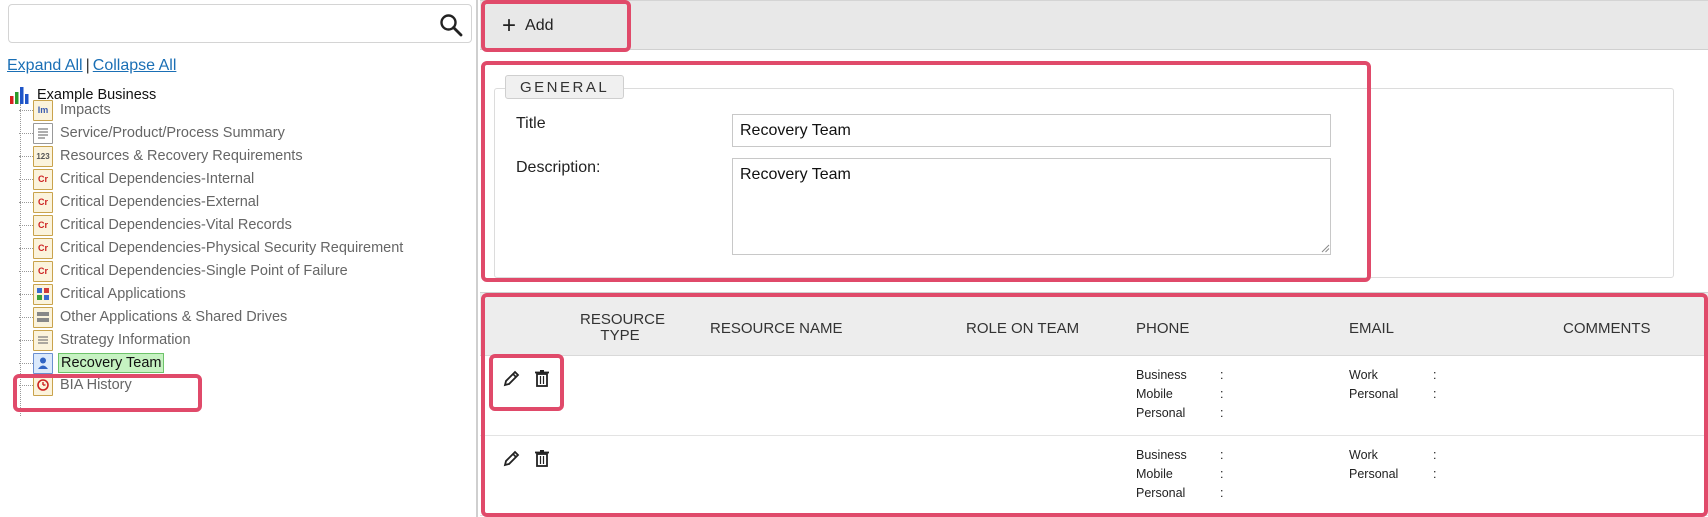  Describe the element at coordinates (1031, 130) in the screenshot. I see `title-input` at that location.